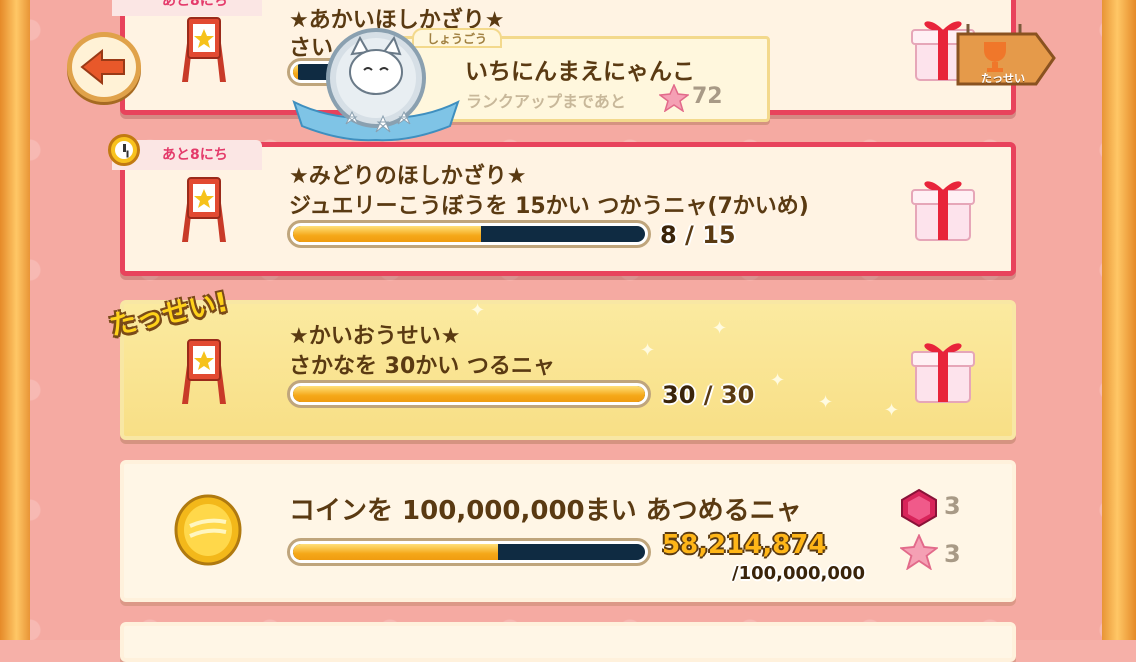 This screenshot has height=662, width=1136. Describe the element at coordinates (707, 96) in the screenshot. I see `rank-remaining: 72` at that location.